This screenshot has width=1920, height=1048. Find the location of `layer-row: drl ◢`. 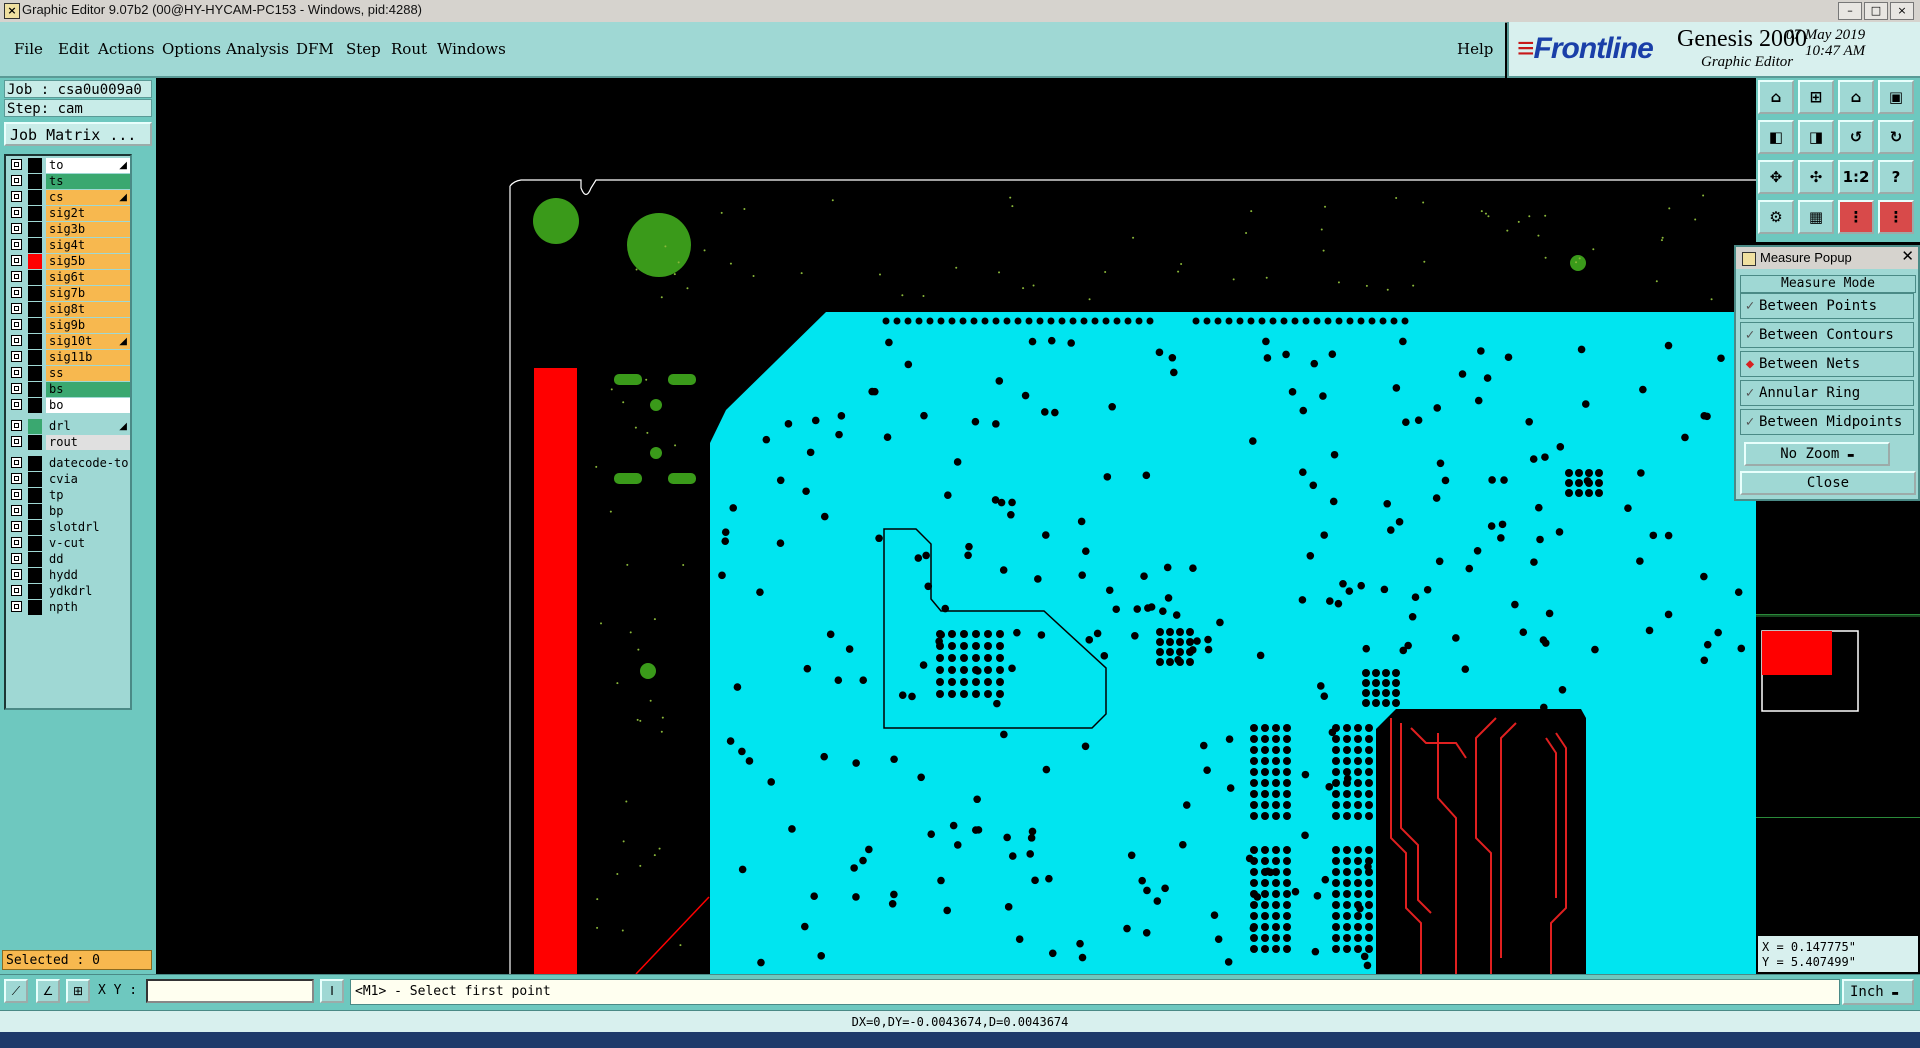

layer-row: drl ◢ is located at coordinates (70, 426).